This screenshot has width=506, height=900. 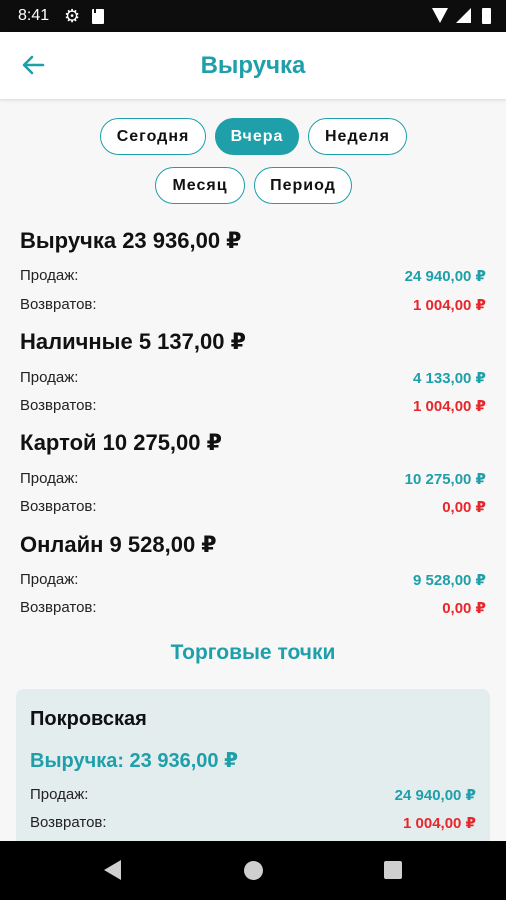 I want to click on nav-back-icon, so click(x=112, y=870).